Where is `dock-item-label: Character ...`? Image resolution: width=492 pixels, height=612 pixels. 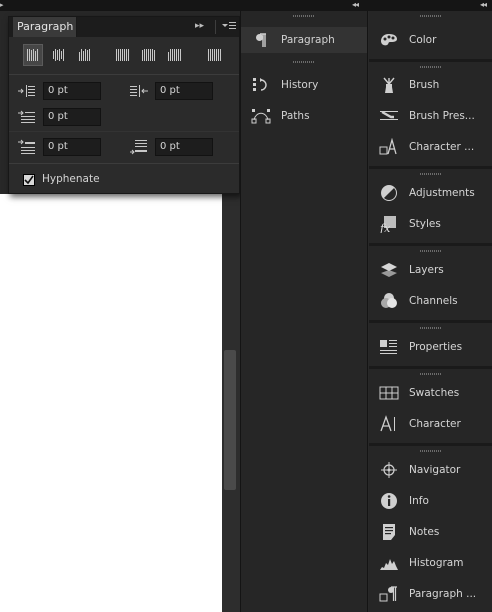 dock-item-label: Character ... is located at coordinates (442, 147).